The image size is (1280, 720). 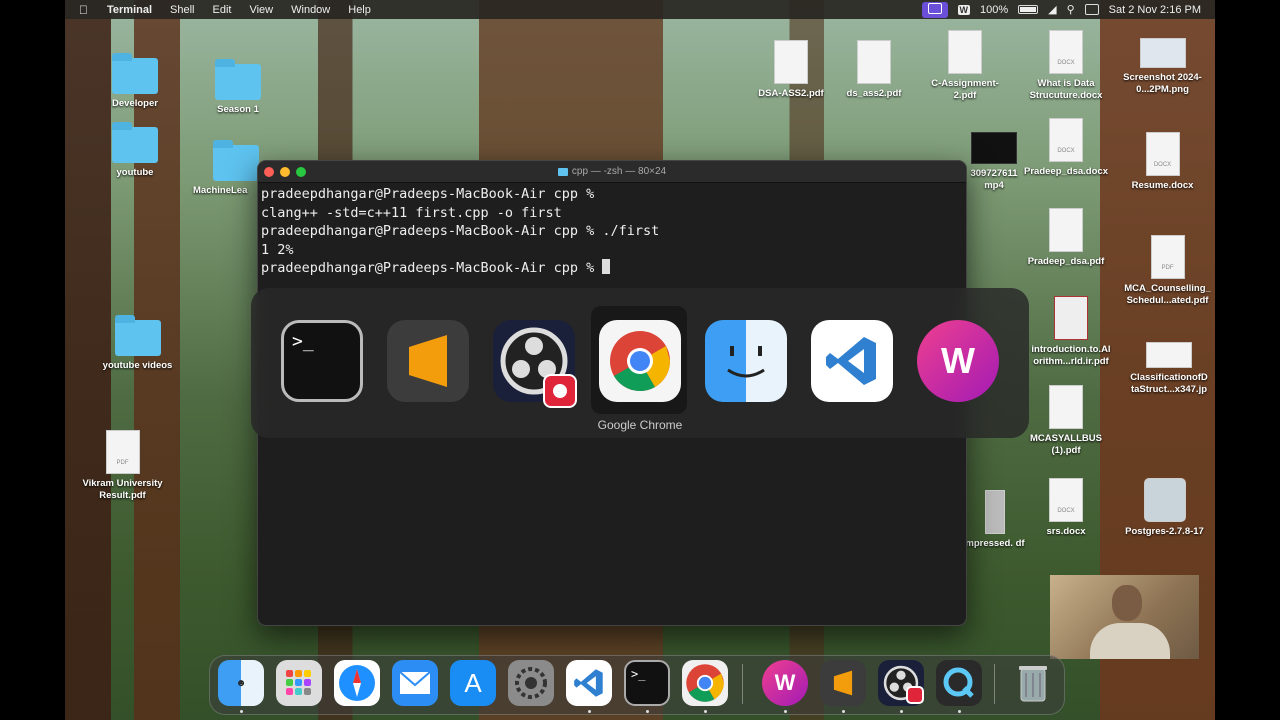 What do you see at coordinates (533, 360) in the screenshot?
I see `switcher-app-obs` at bounding box center [533, 360].